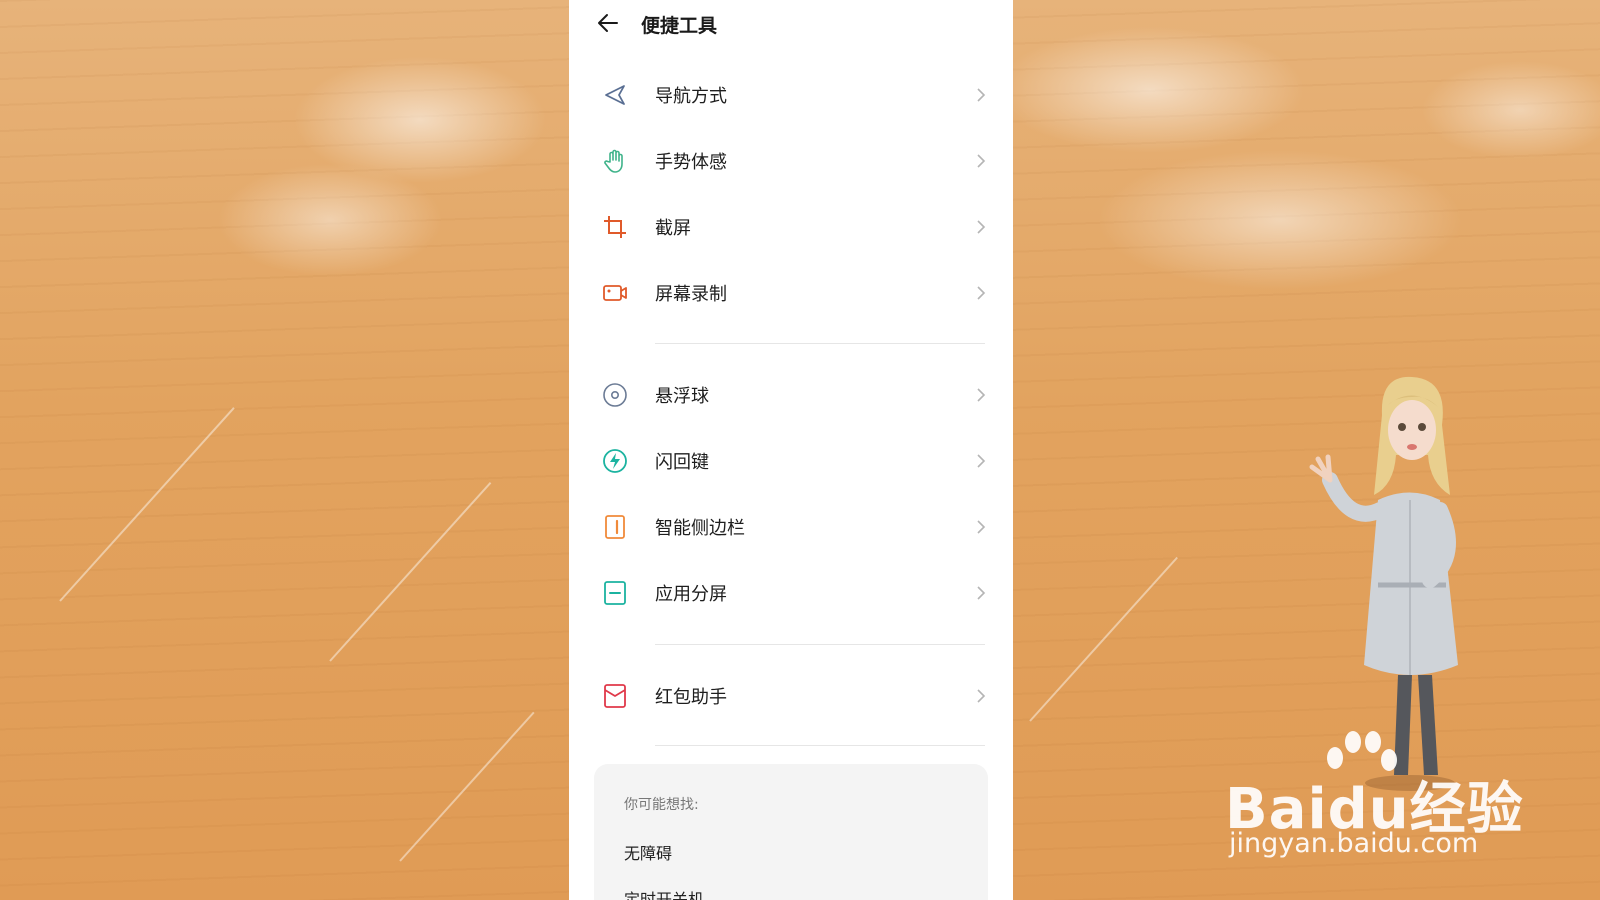 This screenshot has width=1600, height=900. Describe the element at coordinates (691, 162) in the screenshot. I see `menu-item-label: 手势体感` at that location.